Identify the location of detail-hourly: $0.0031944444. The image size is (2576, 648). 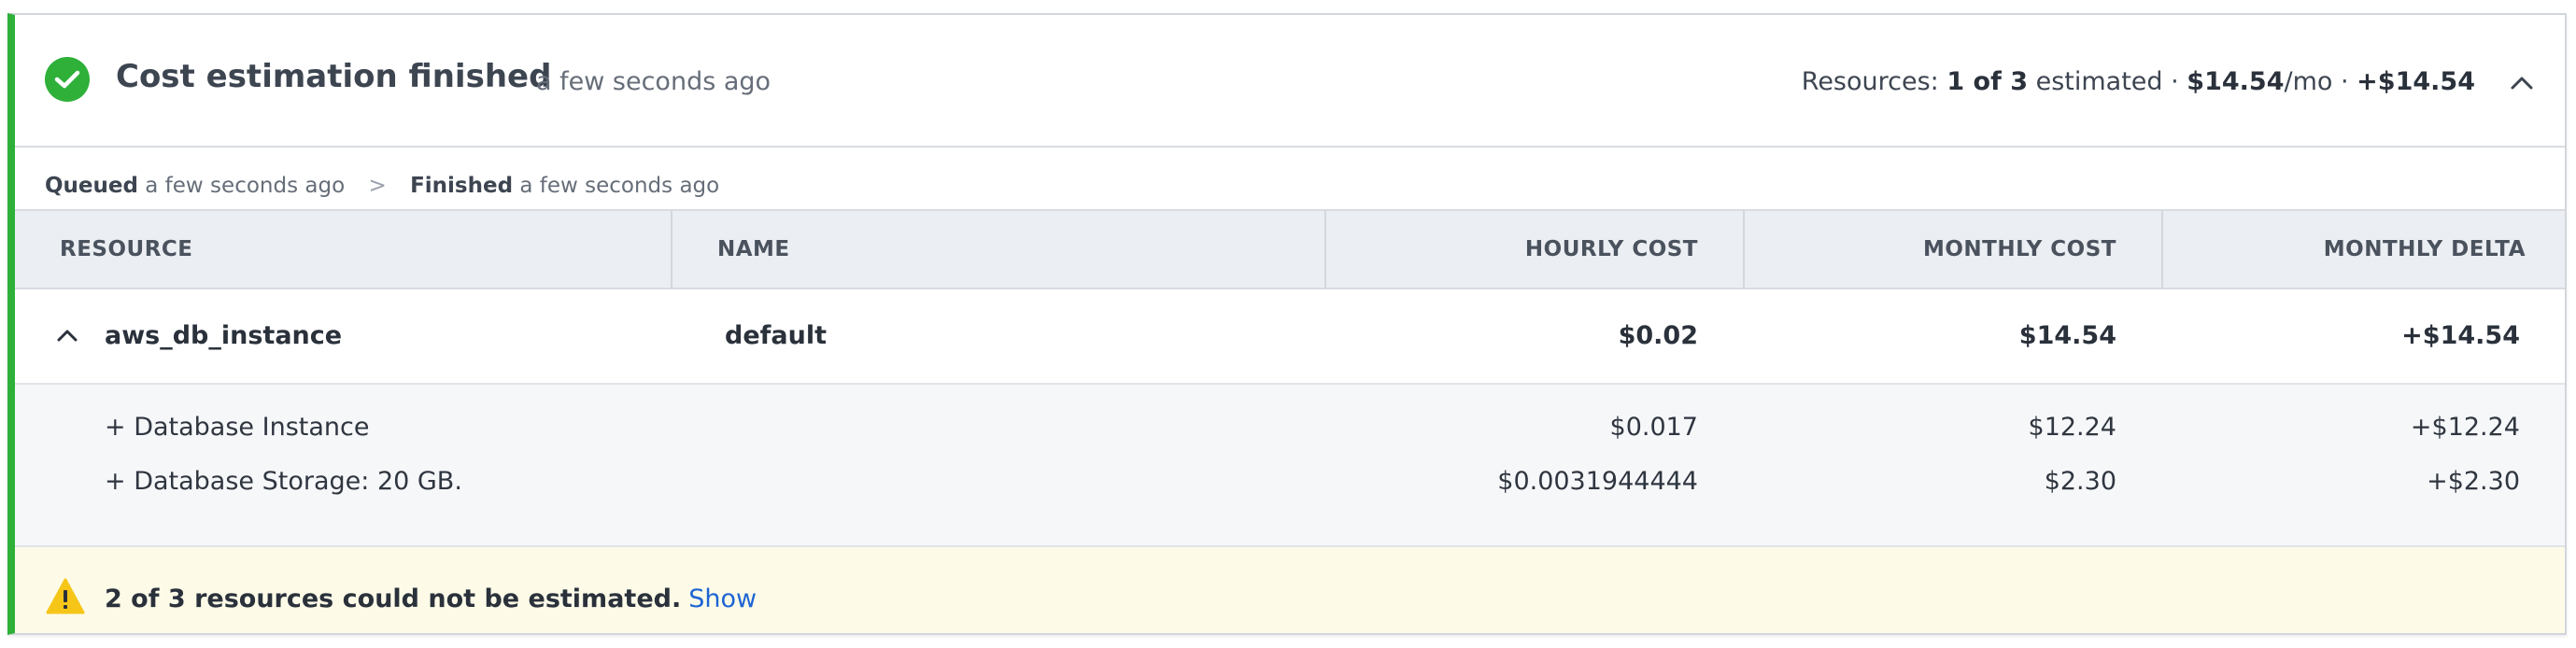
(1597, 482).